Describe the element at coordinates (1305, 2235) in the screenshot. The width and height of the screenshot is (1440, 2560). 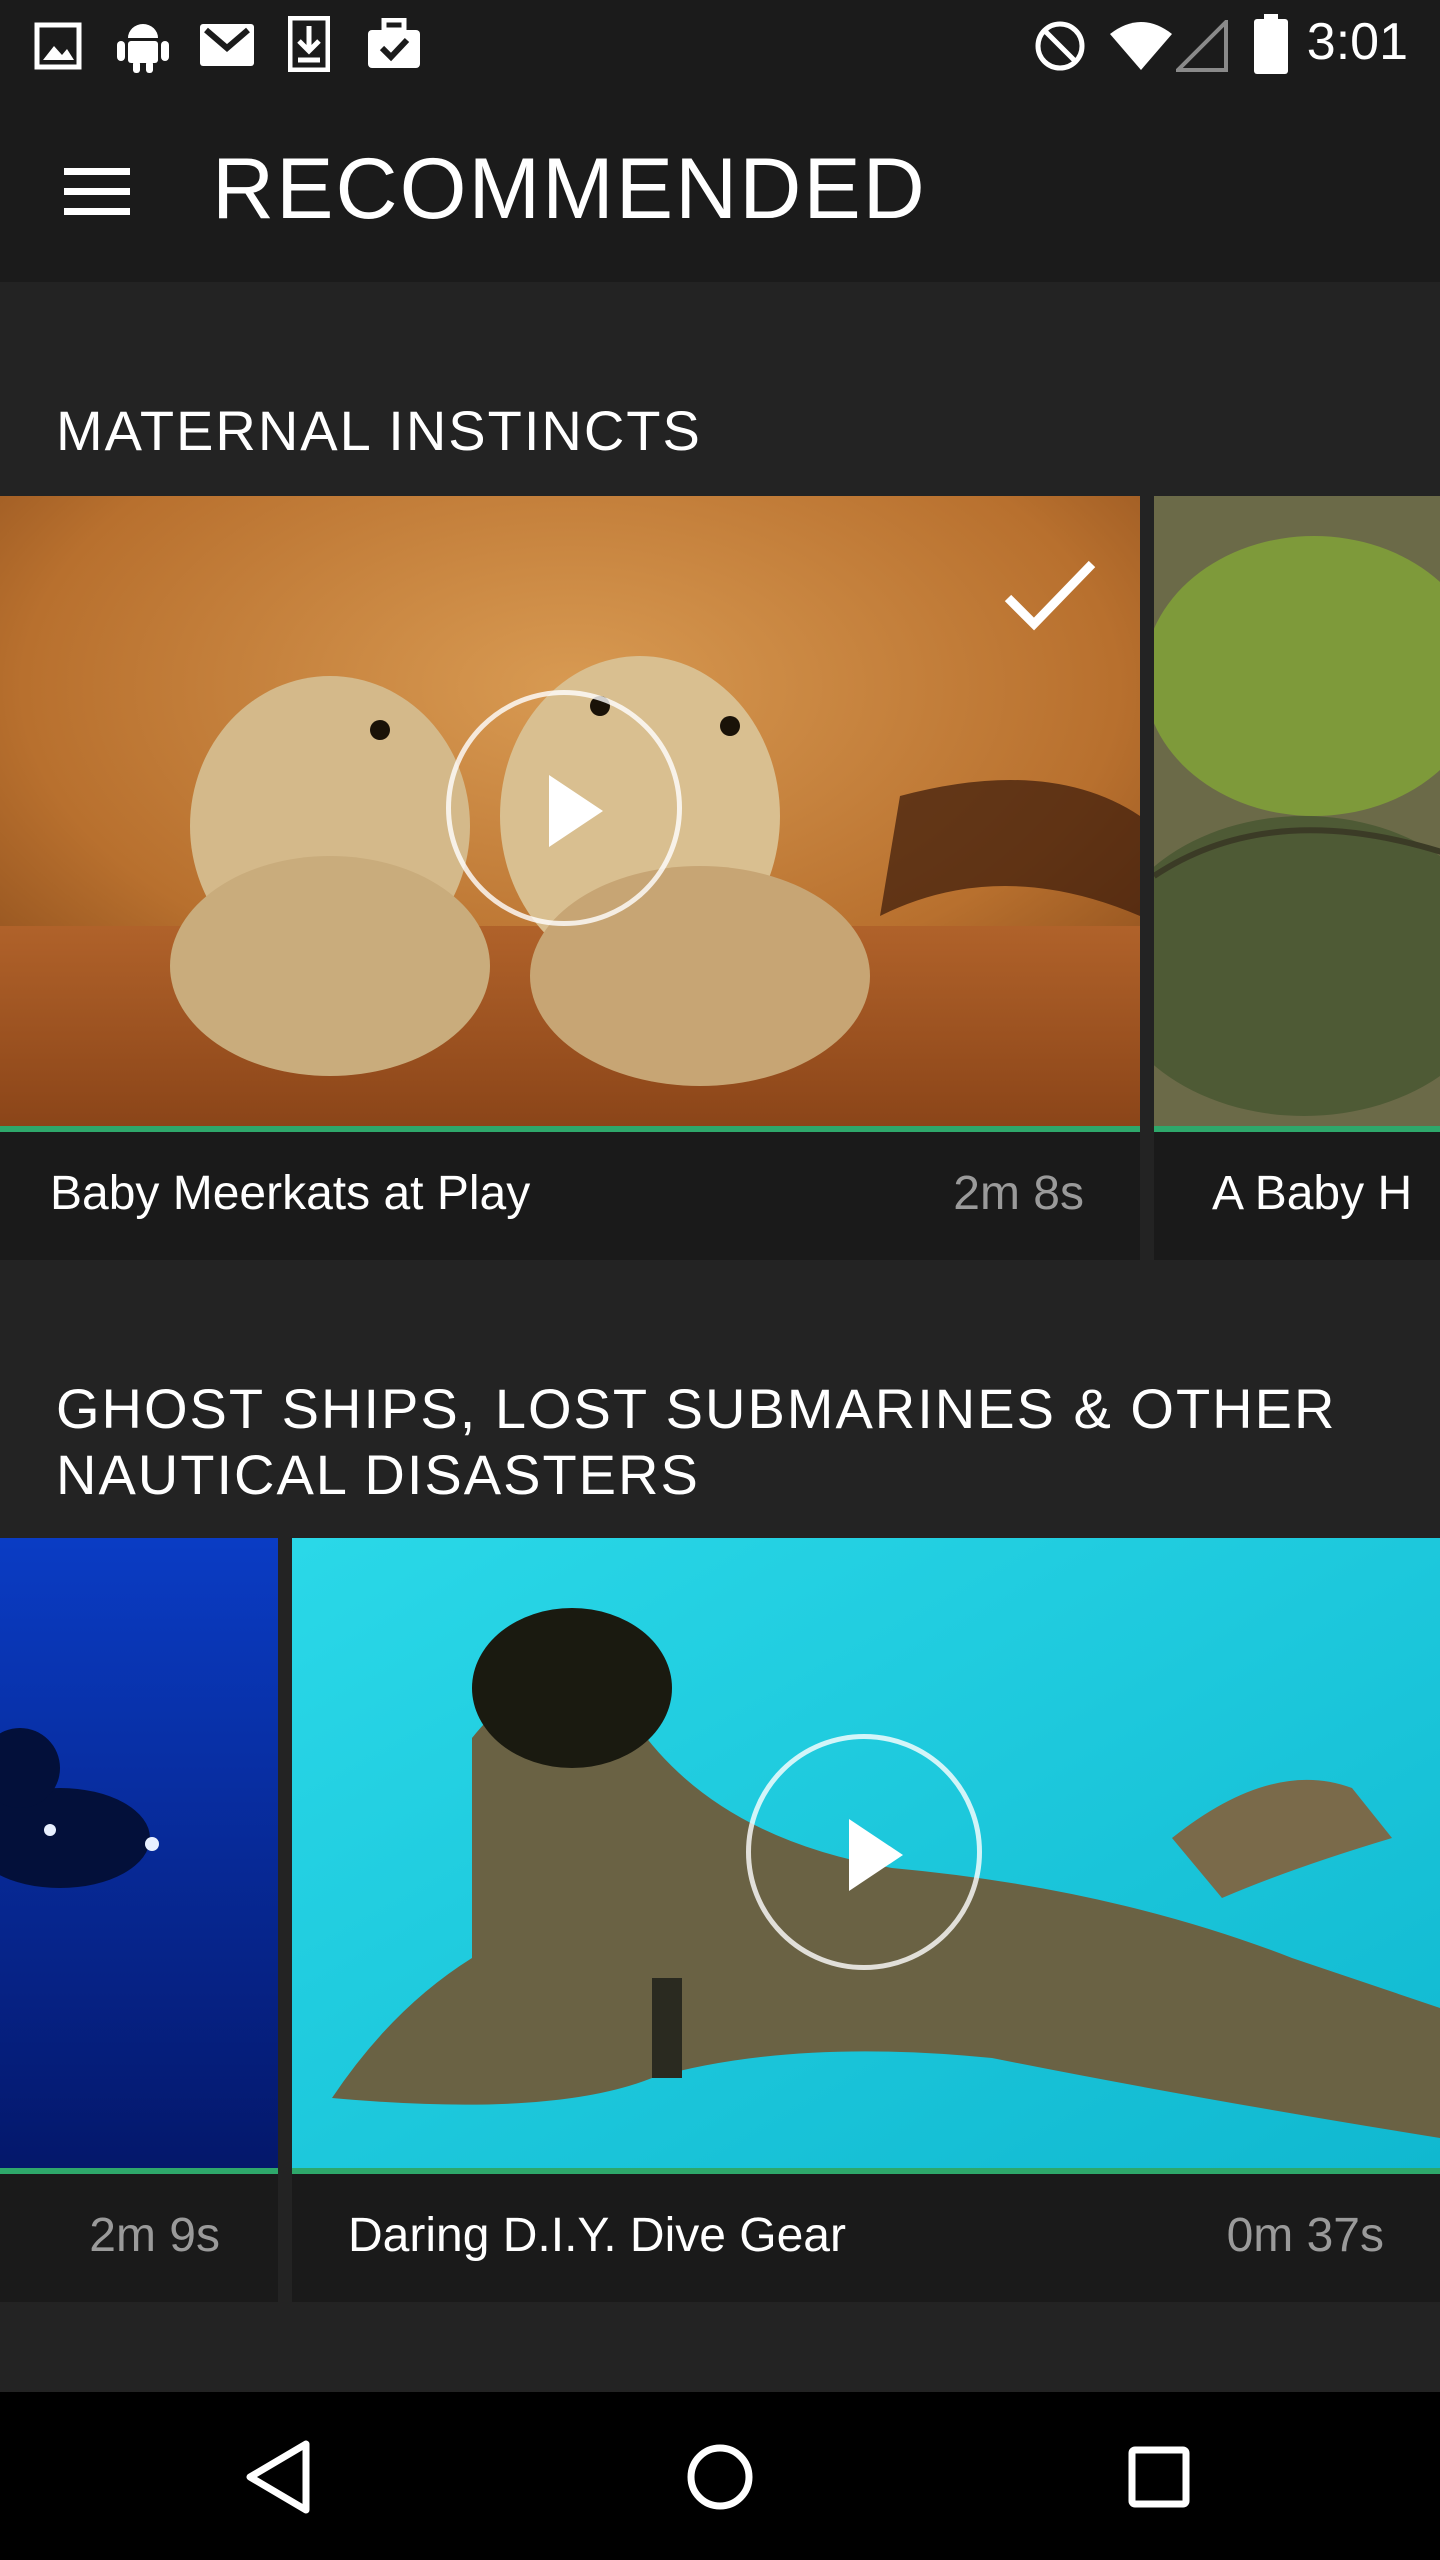
I see `video-duration: 0m 37s` at that location.